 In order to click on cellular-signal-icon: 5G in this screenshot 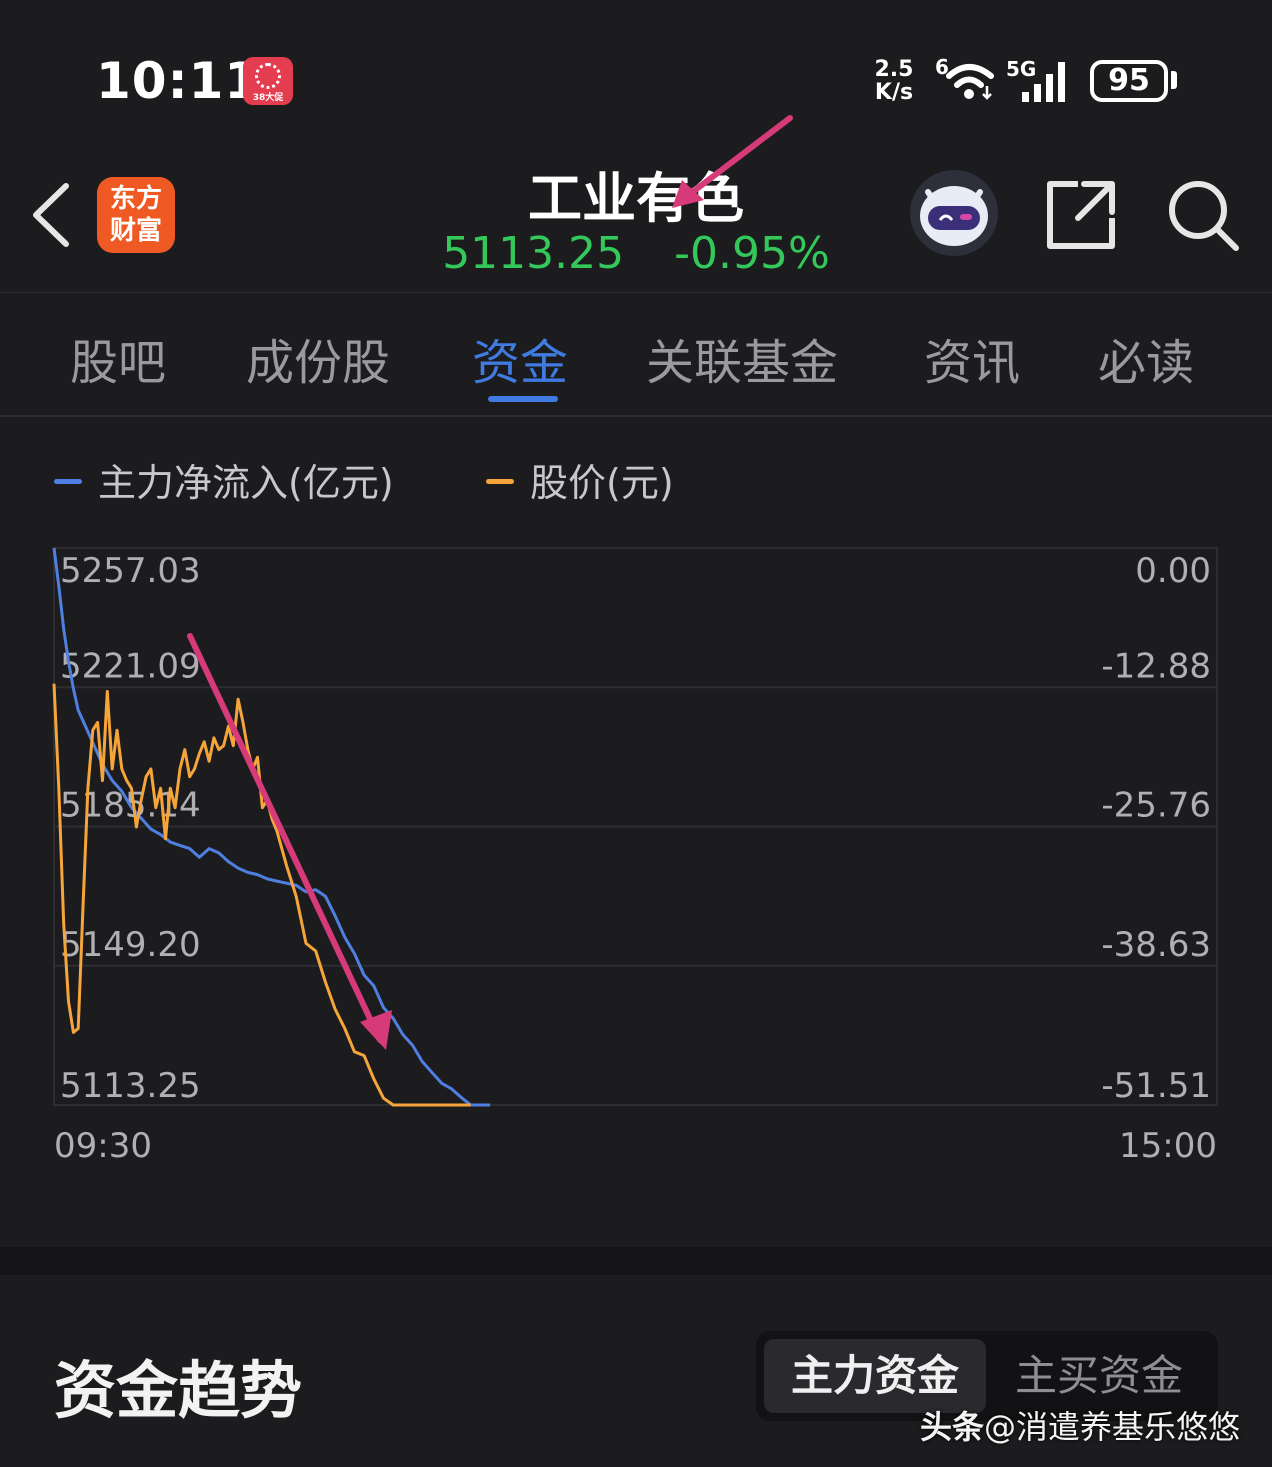, I will do `click(1042, 82)`.